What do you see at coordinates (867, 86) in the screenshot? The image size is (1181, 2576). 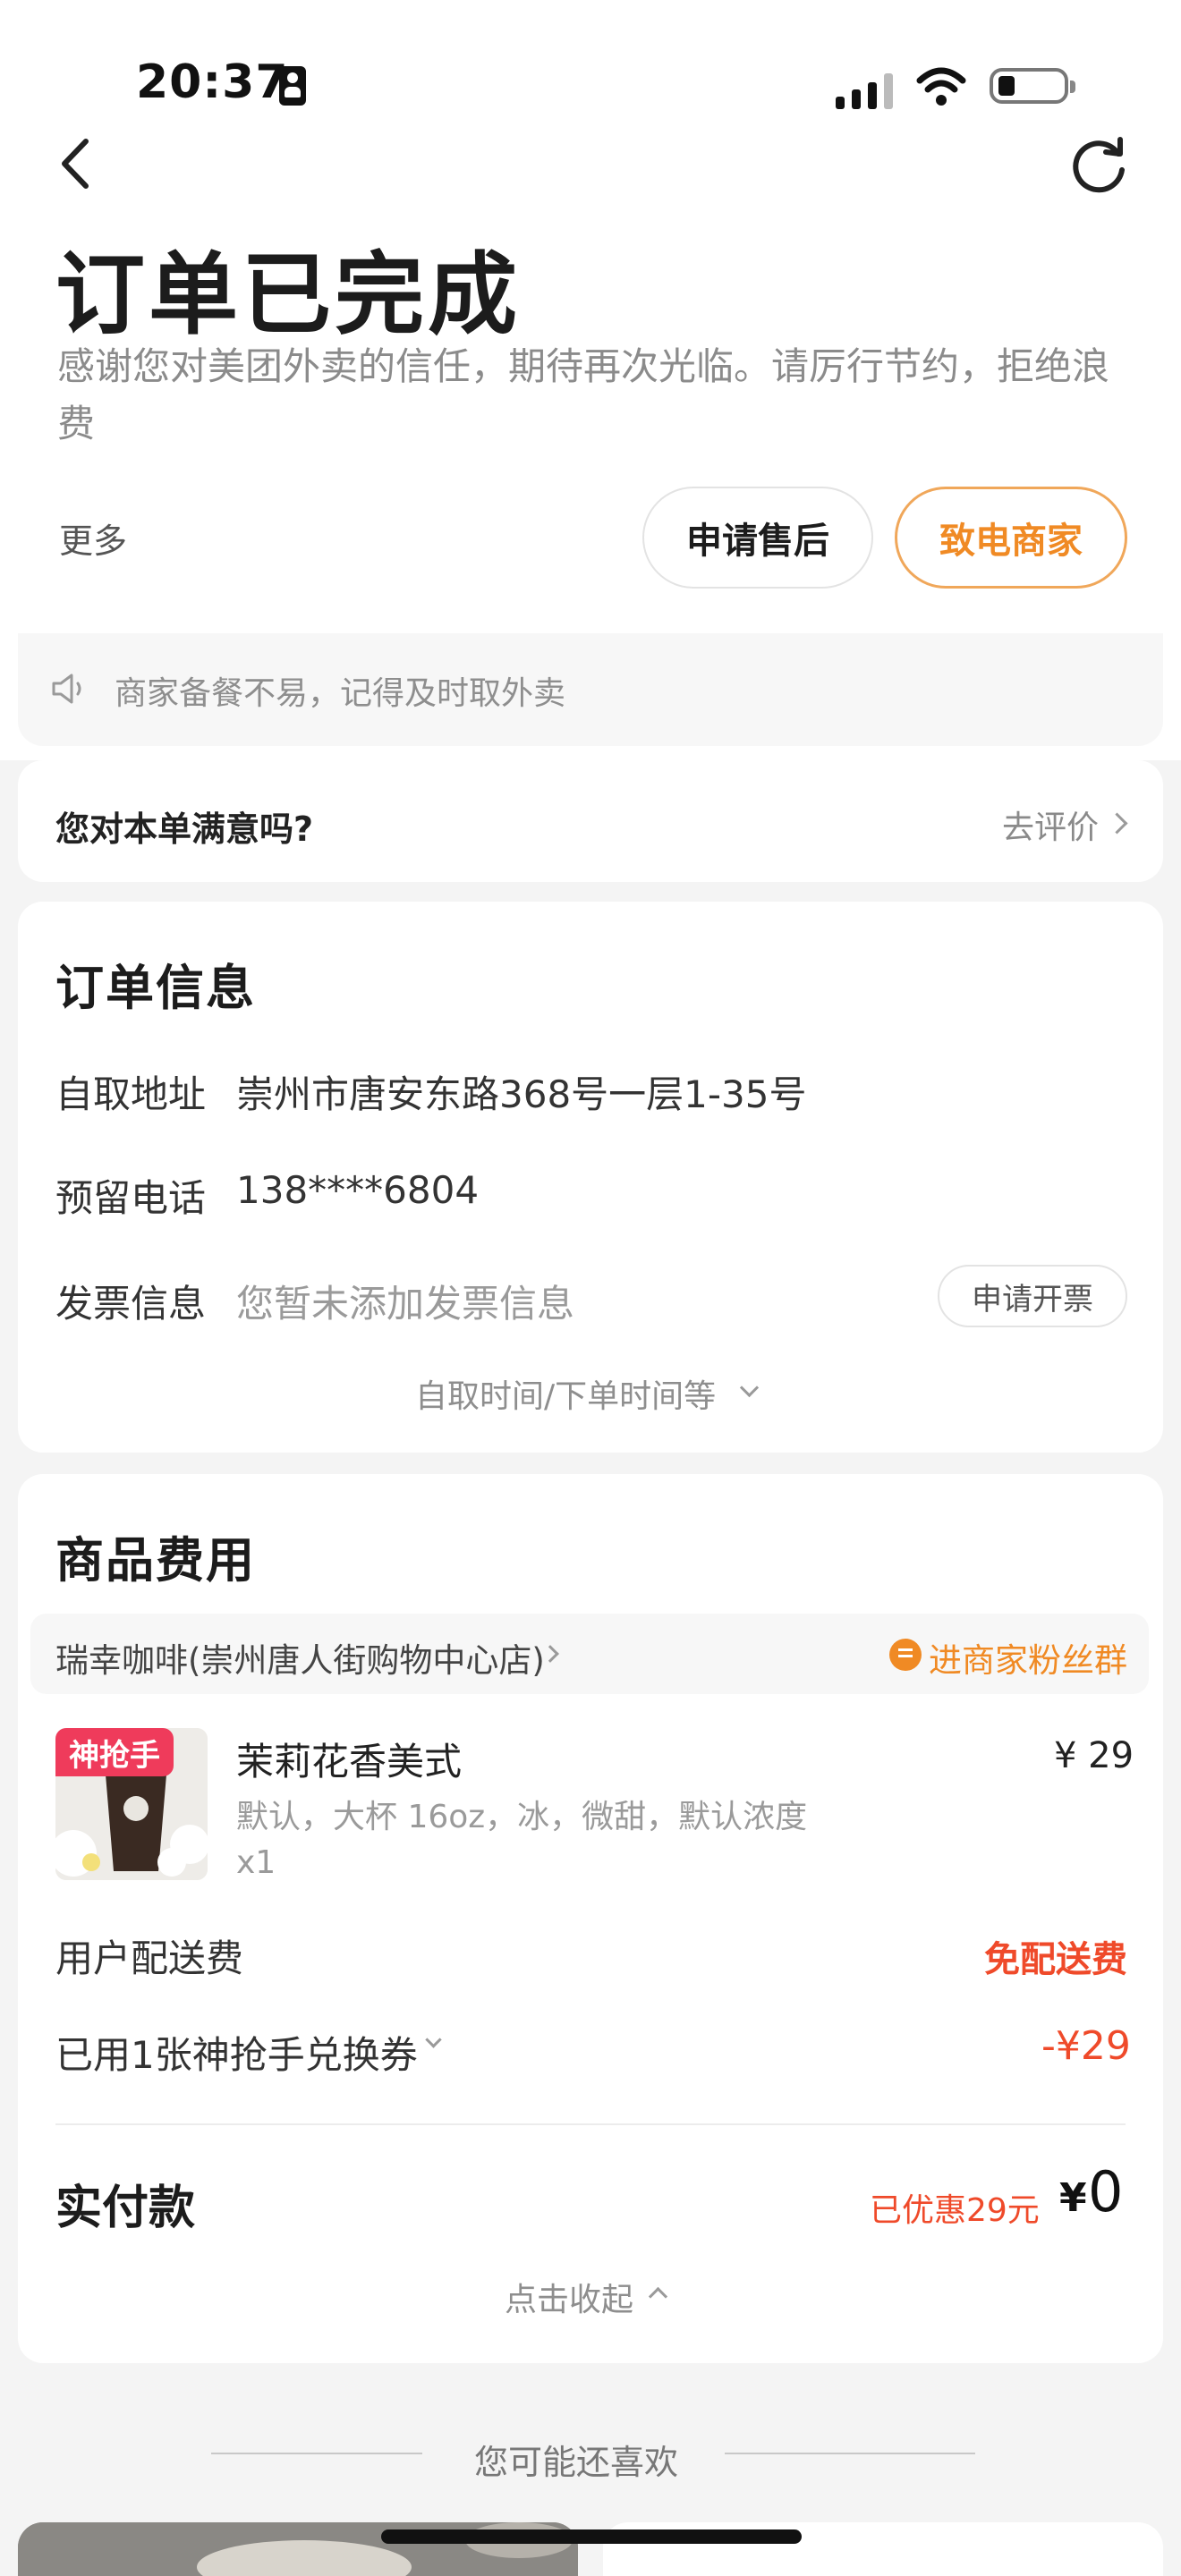 I see `cellular-signal-icon` at bounding box center [867, 86].